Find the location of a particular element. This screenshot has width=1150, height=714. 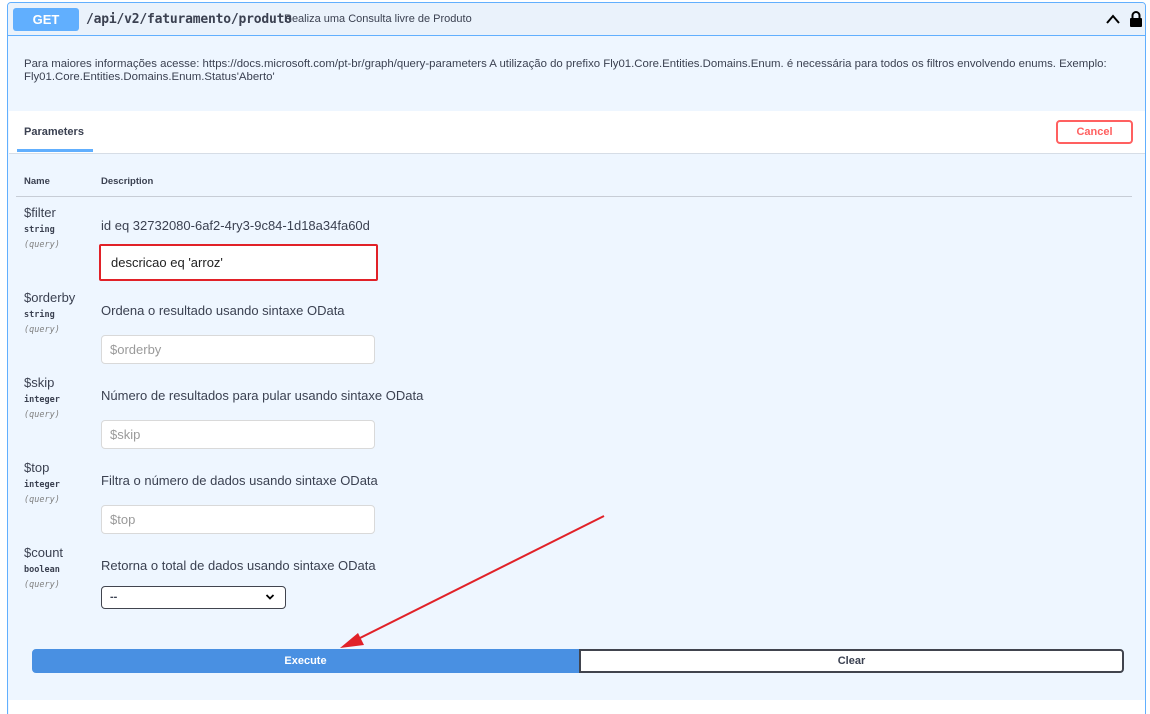

header-divider is located at coordinates (574, 196).